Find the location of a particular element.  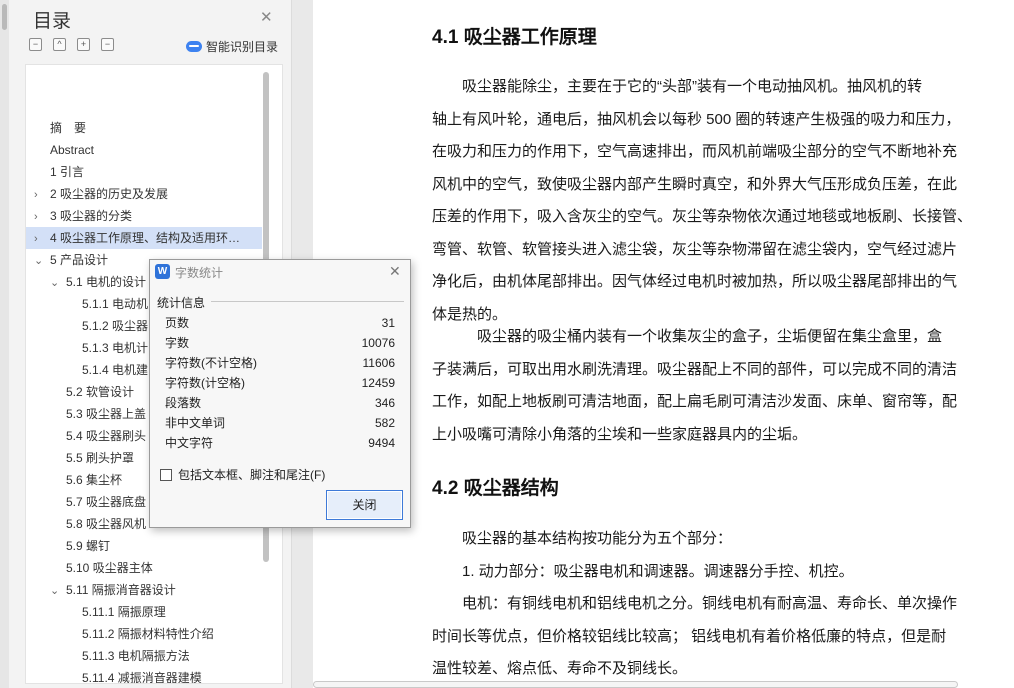

expand-up-icon: ^ is located at coordinates (59, 44).